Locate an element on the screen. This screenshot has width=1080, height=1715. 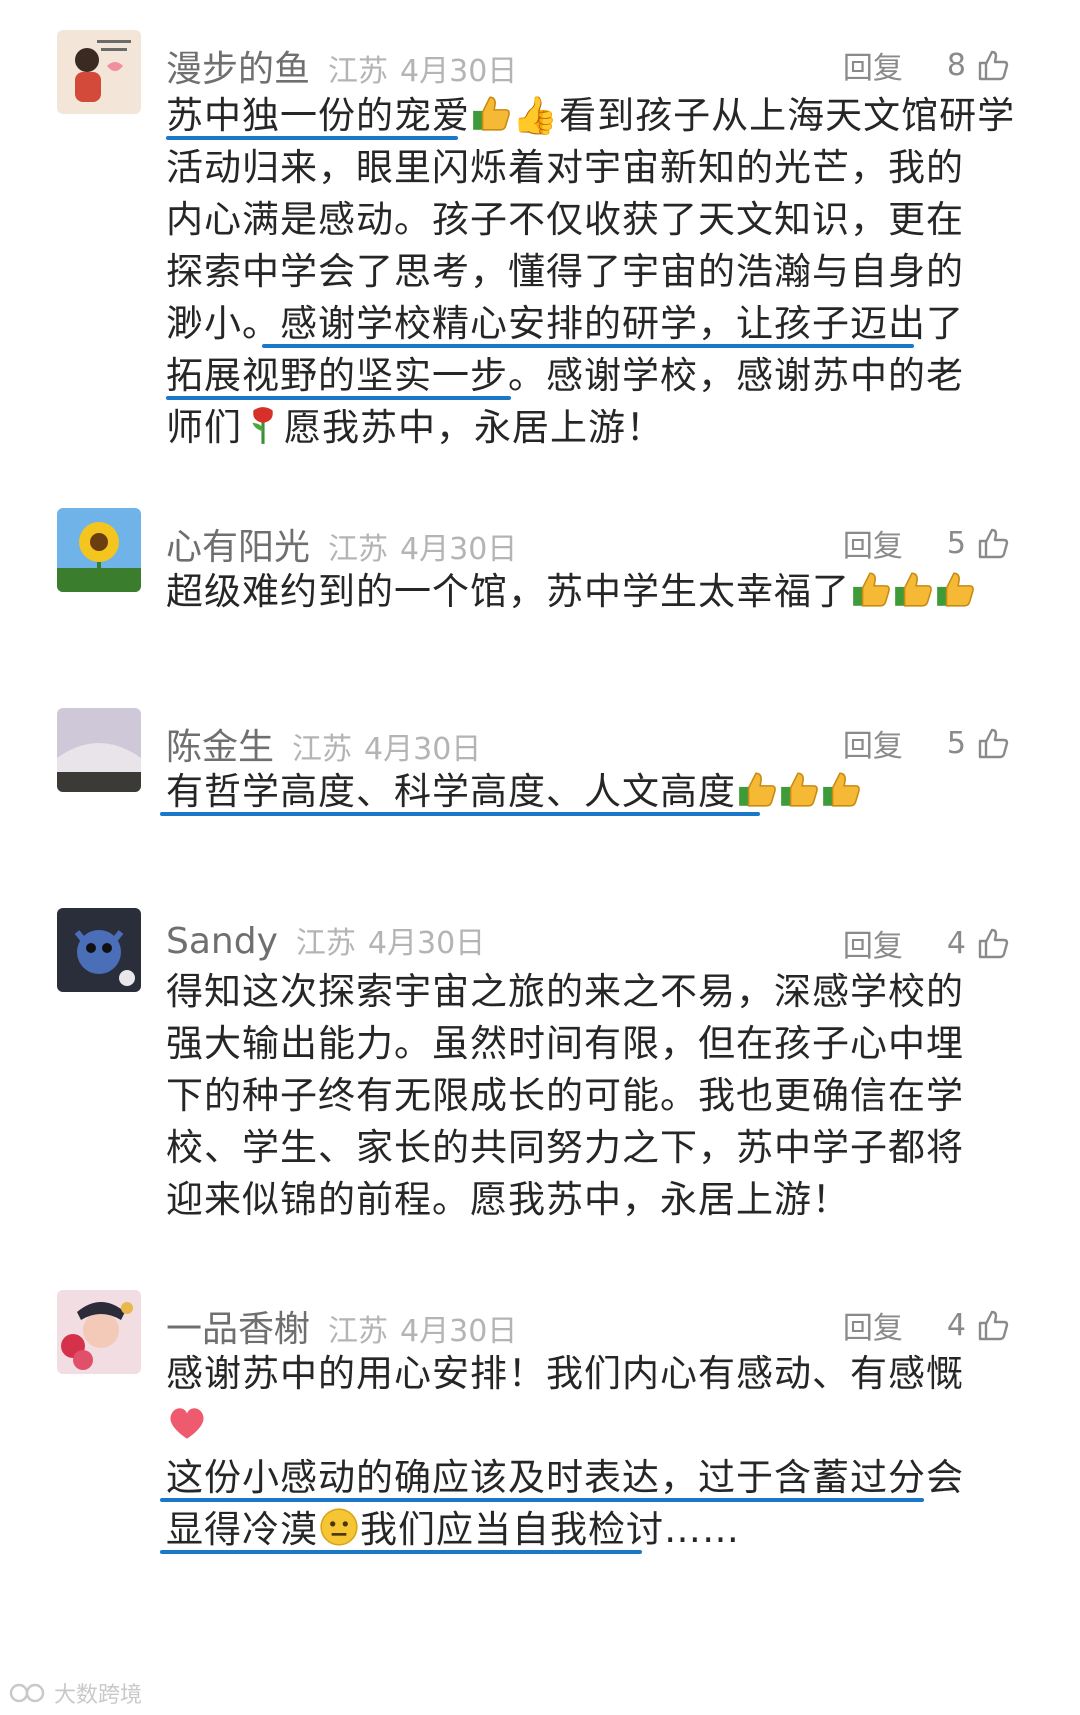
neutral-face-emoji-icon is located at coordinates (339, 1527).